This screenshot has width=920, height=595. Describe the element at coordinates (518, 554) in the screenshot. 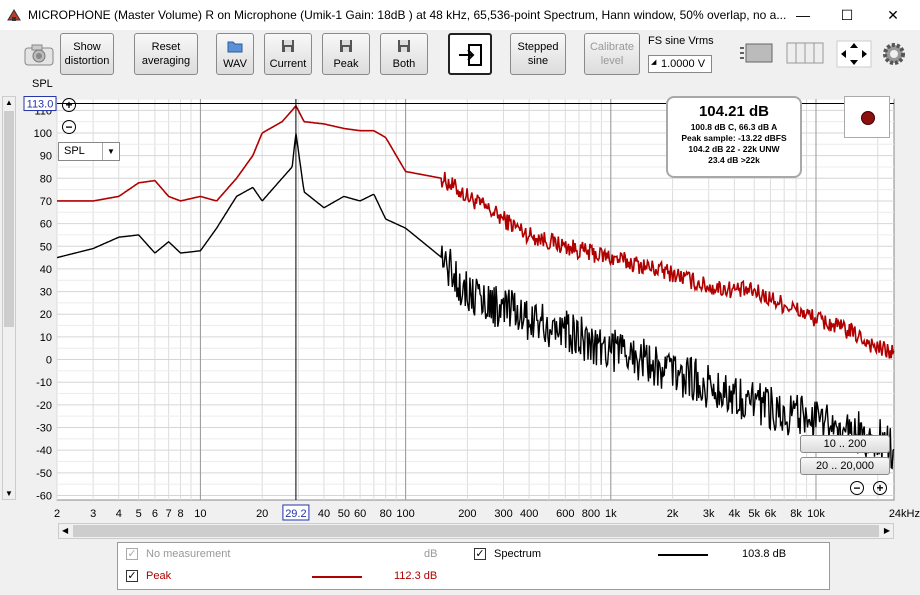

I see `legend-label-spectrum: Spectrum` at that location.